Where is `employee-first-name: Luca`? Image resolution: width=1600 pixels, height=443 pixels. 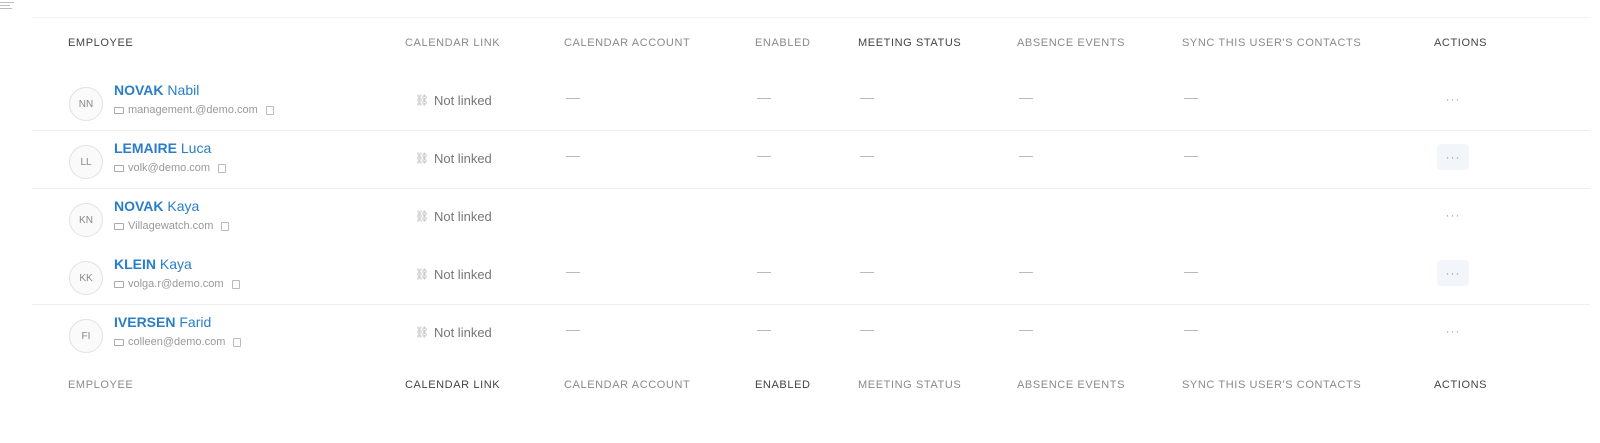
employee-first-name: Luca is located at coordinates (196, 148).